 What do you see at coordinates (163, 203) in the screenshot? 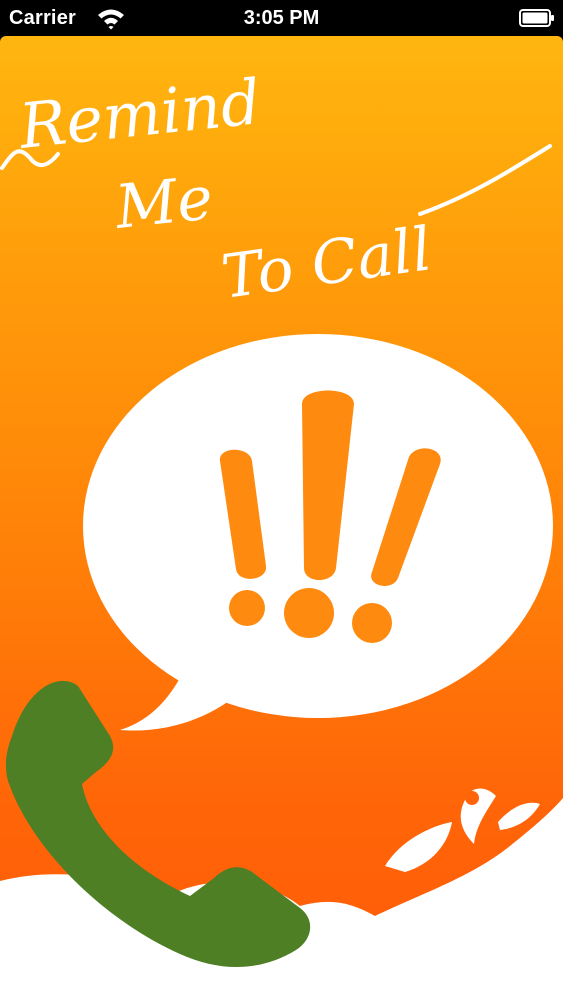
I see `title-line-me: Me` at bounding box center [163, 203].